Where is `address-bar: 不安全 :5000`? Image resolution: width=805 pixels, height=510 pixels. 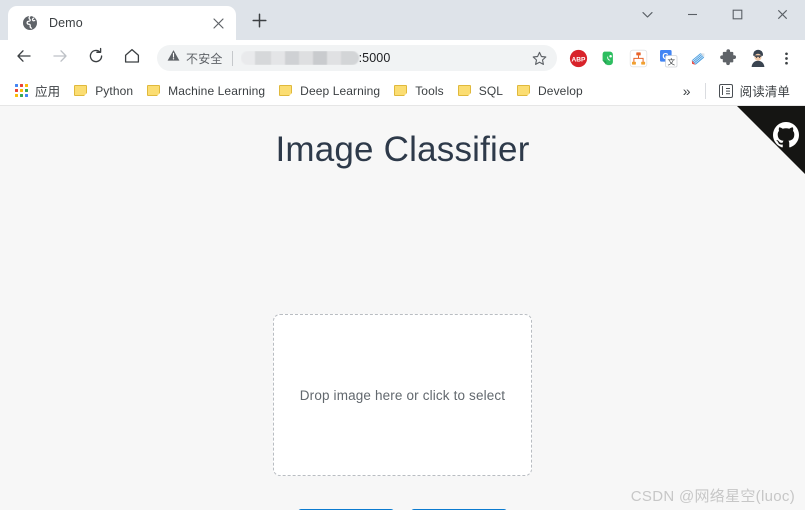 address-bar: 不安全 :5000 is located at coordinates (357, 58).